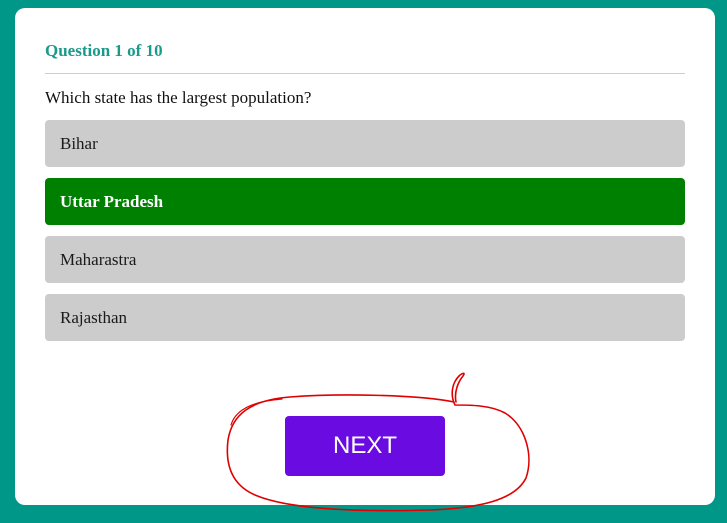 The width and height of the screenshot is (727, 523). Describe the element at coordinates (94, 317) in the screenshot. I see `answer-option-label: Rajasthan` at that location.